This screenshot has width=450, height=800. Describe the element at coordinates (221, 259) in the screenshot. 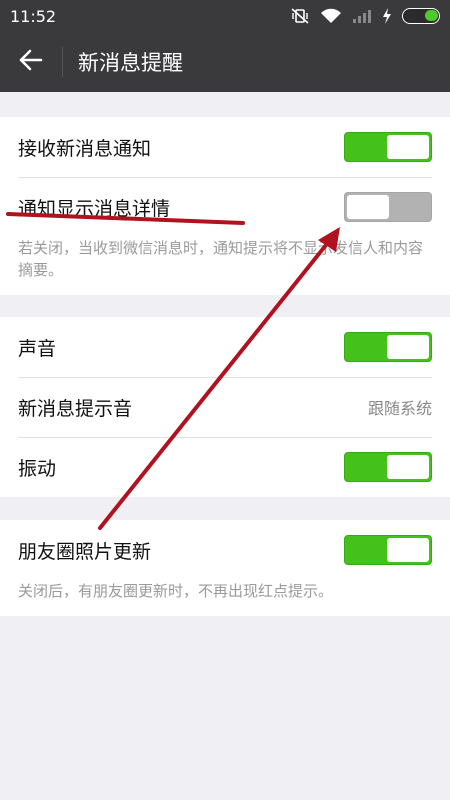

I see `show-details-hint: 若关闭，当收到微信消息时，通知提示将不显示发信人和内容摘要。` at that location.